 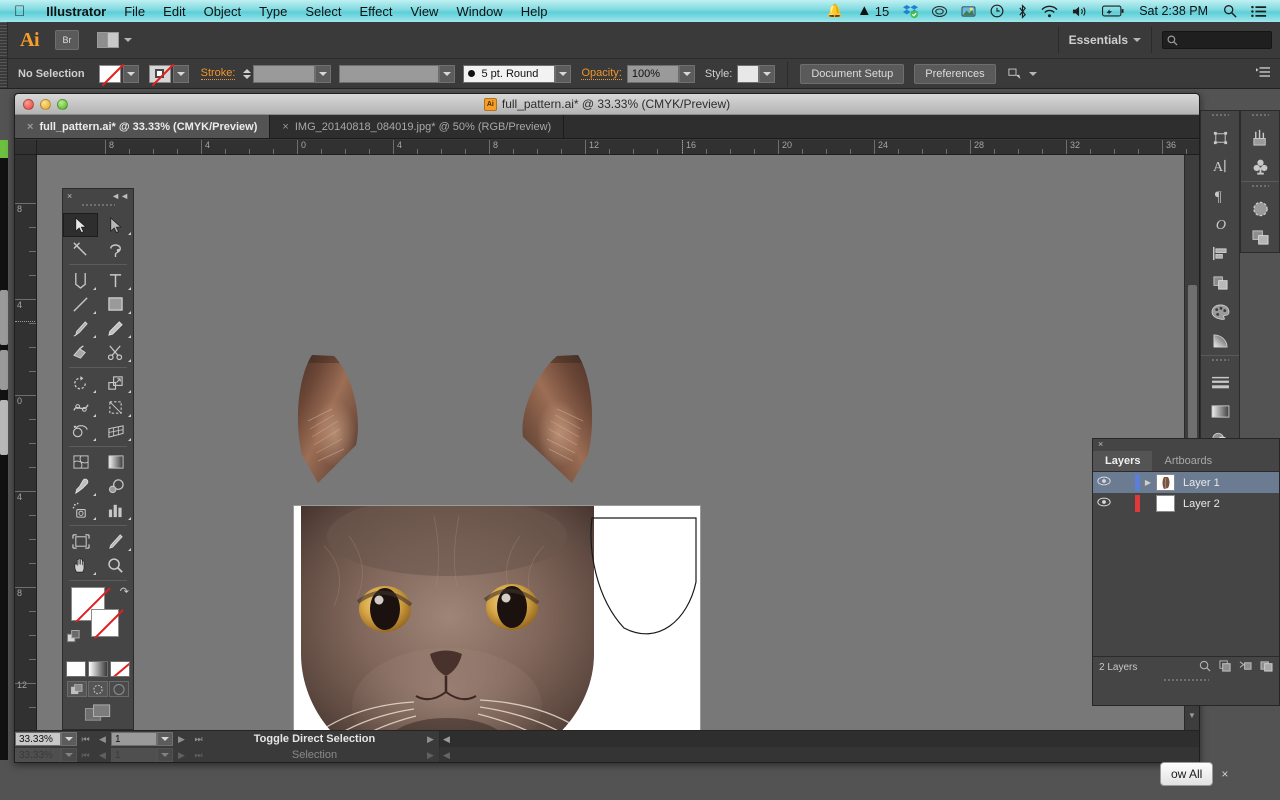 I want to click on toolbox-gripper, so click(x=98, y=207).